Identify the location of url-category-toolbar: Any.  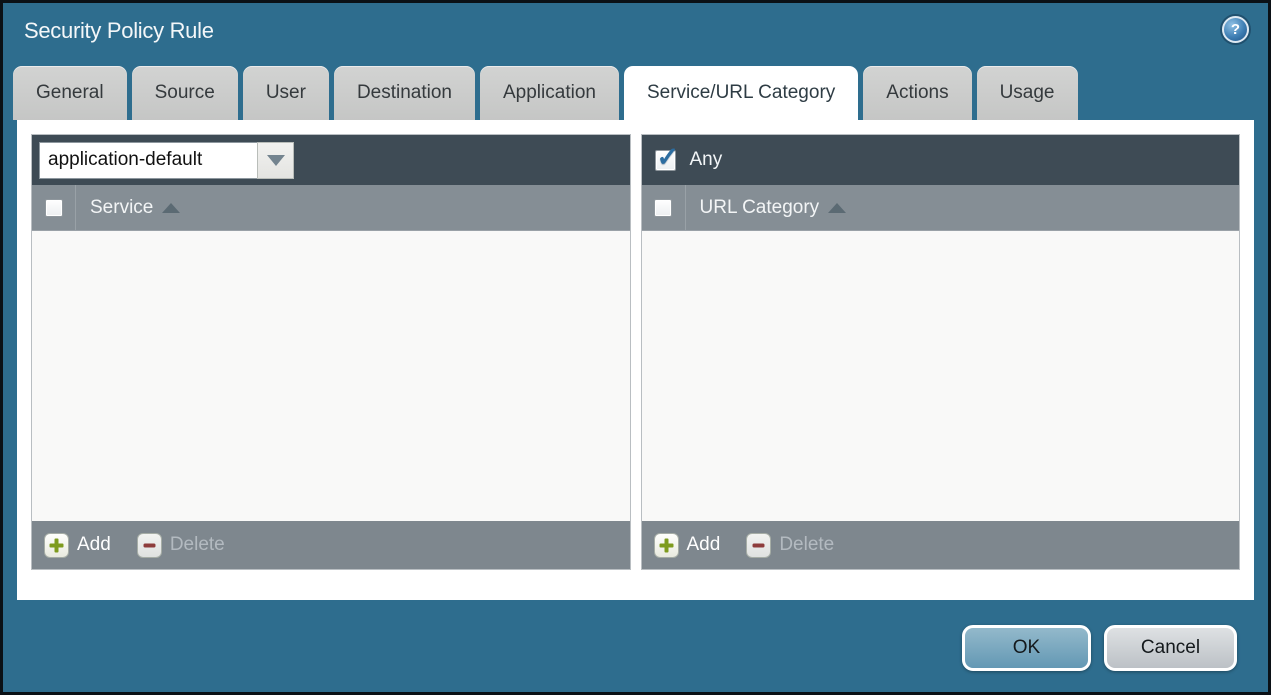
(940, 160).